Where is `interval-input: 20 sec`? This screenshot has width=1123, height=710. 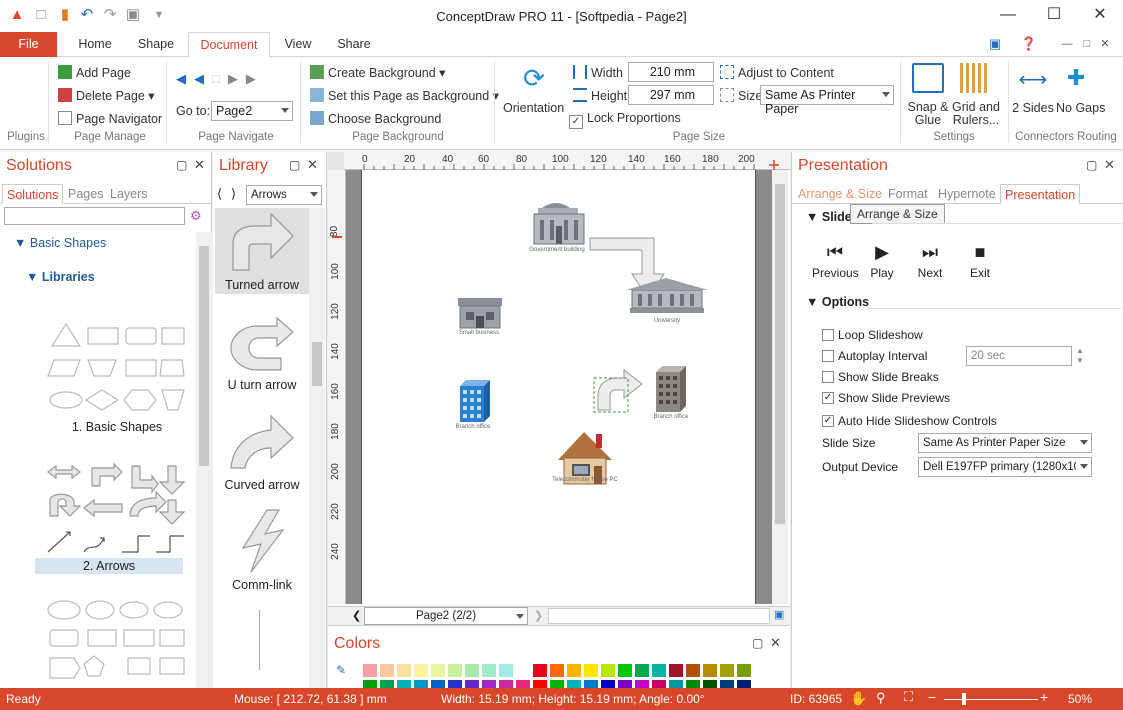
interval-input: 20 sec is located at coordinates (1019, 356).